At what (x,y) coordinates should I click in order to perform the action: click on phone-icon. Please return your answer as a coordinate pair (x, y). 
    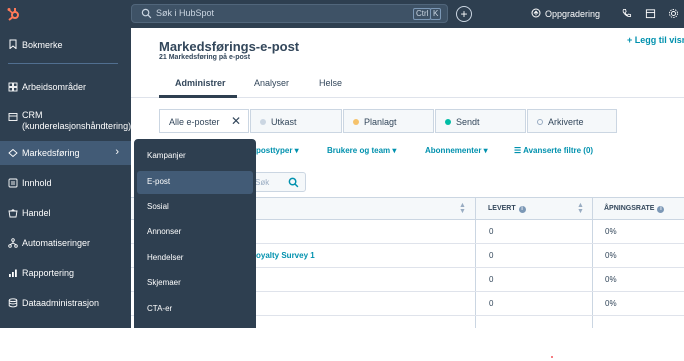
    Looking at the image, I should click on (626, 13).